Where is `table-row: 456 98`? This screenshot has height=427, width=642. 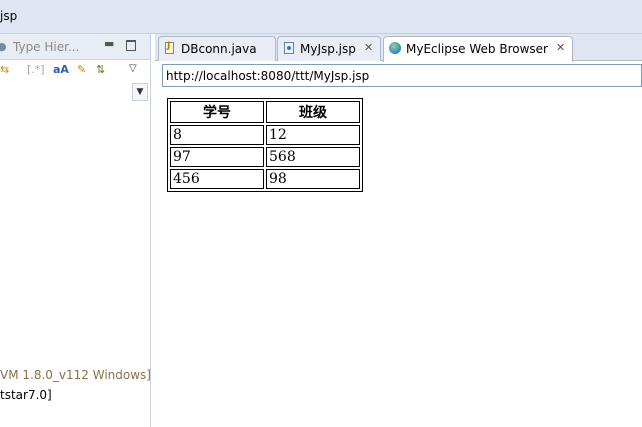 table-row: 456 98 is located at coordinates (265, 179).